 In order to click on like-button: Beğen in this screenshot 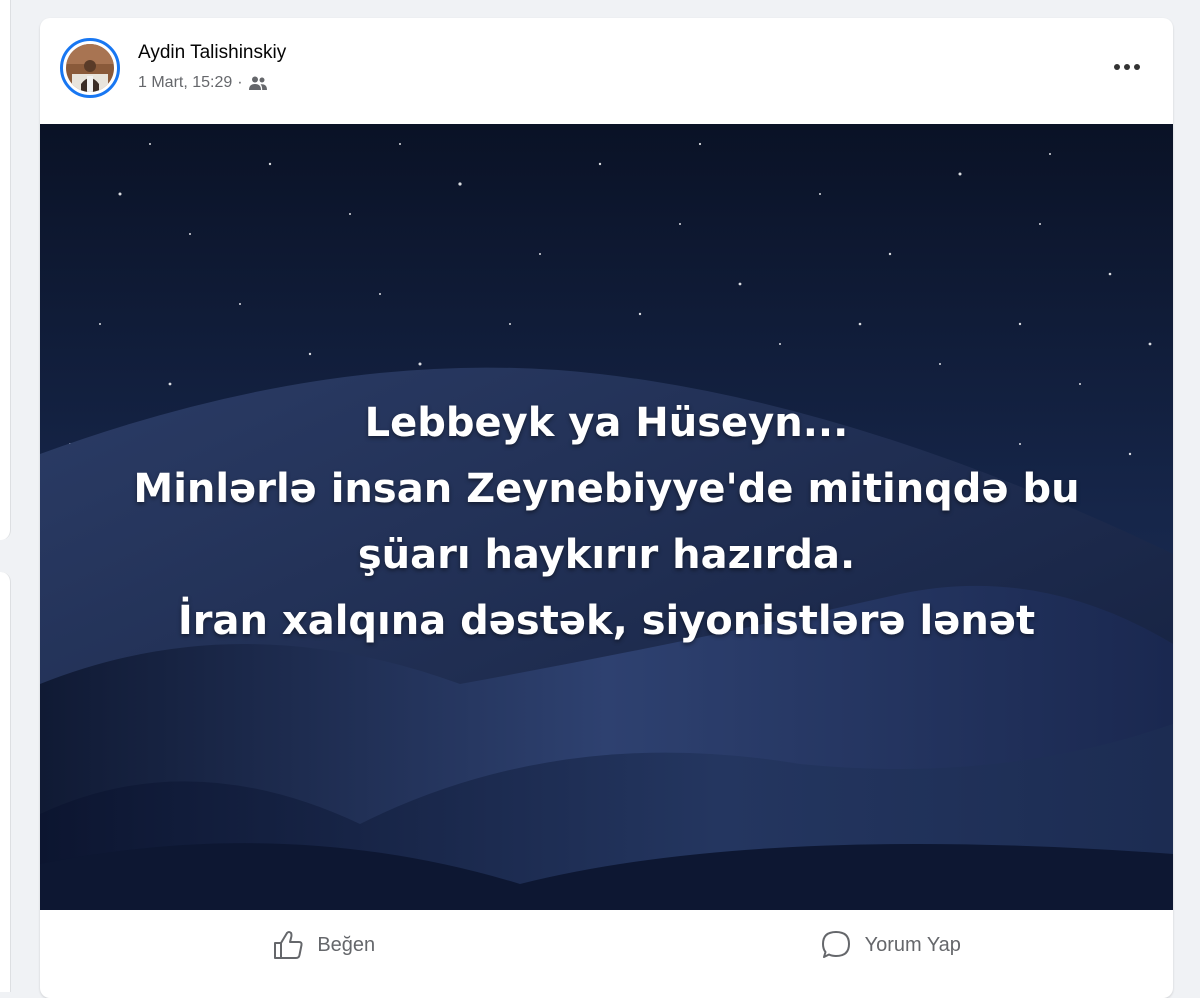, I will do `click(323, 945)`.